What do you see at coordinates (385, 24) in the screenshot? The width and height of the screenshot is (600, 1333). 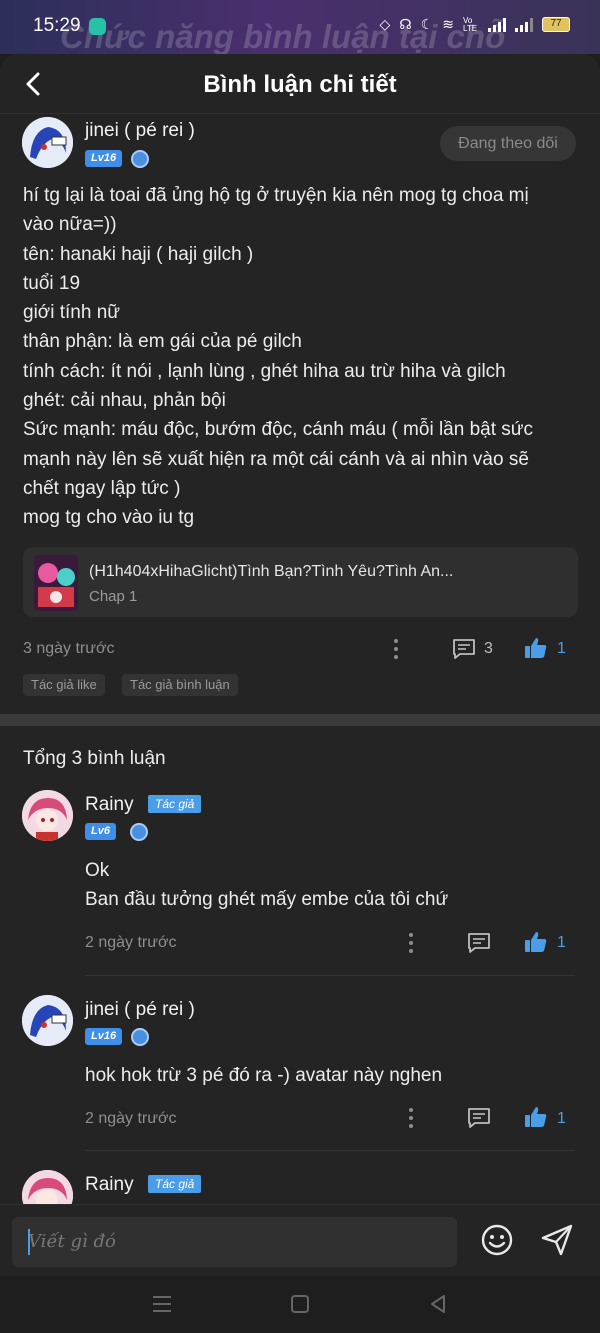 I see `alarm-icon: ◇` at bounding box center [385, 24].